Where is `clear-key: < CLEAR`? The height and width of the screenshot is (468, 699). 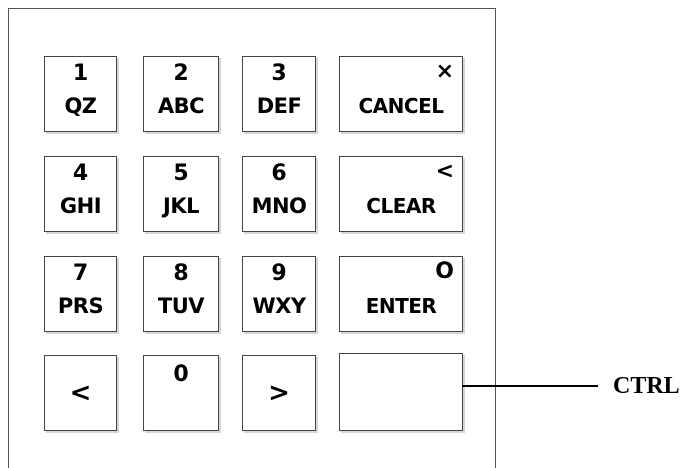
clear-key: < CLEAR is located at coordinates (401, 194).